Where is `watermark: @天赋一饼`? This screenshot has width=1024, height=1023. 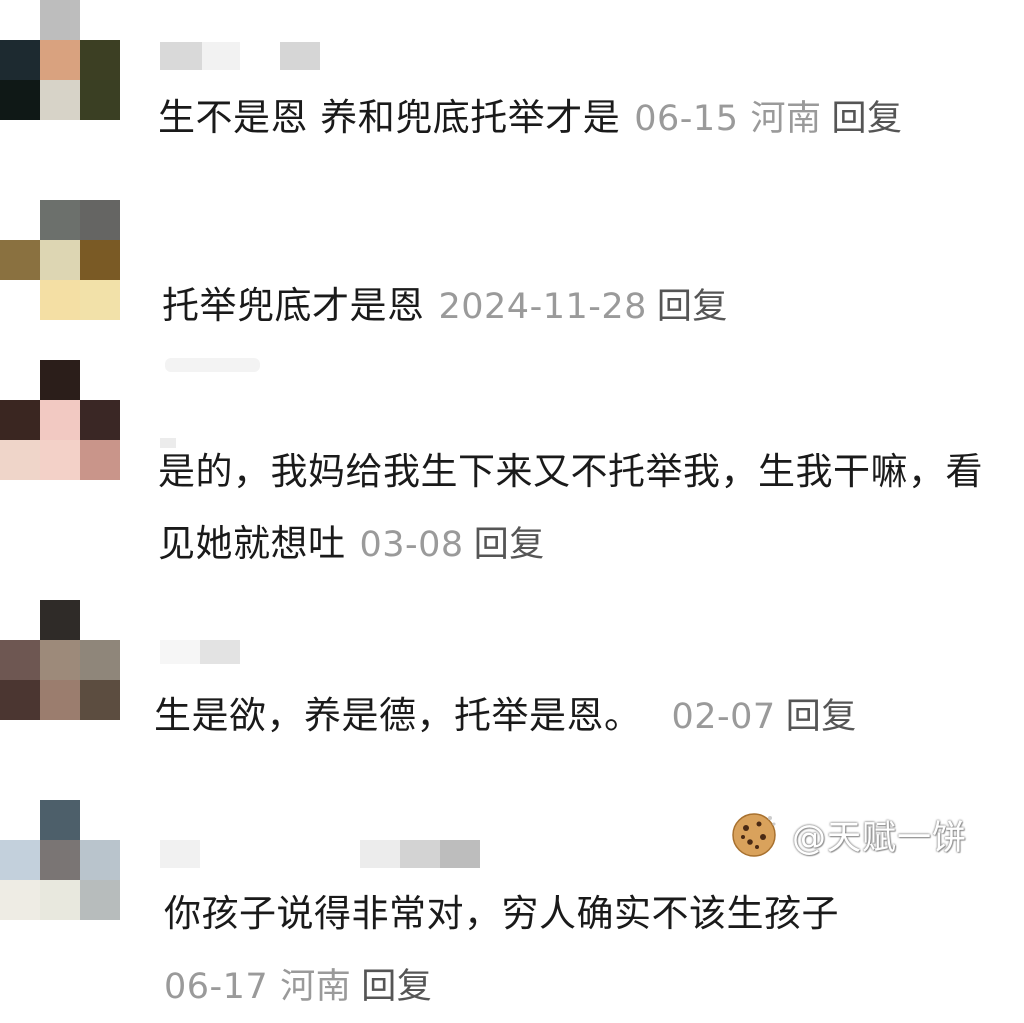 watermark: @天赋一饼 is located at coordinates (848, 834).